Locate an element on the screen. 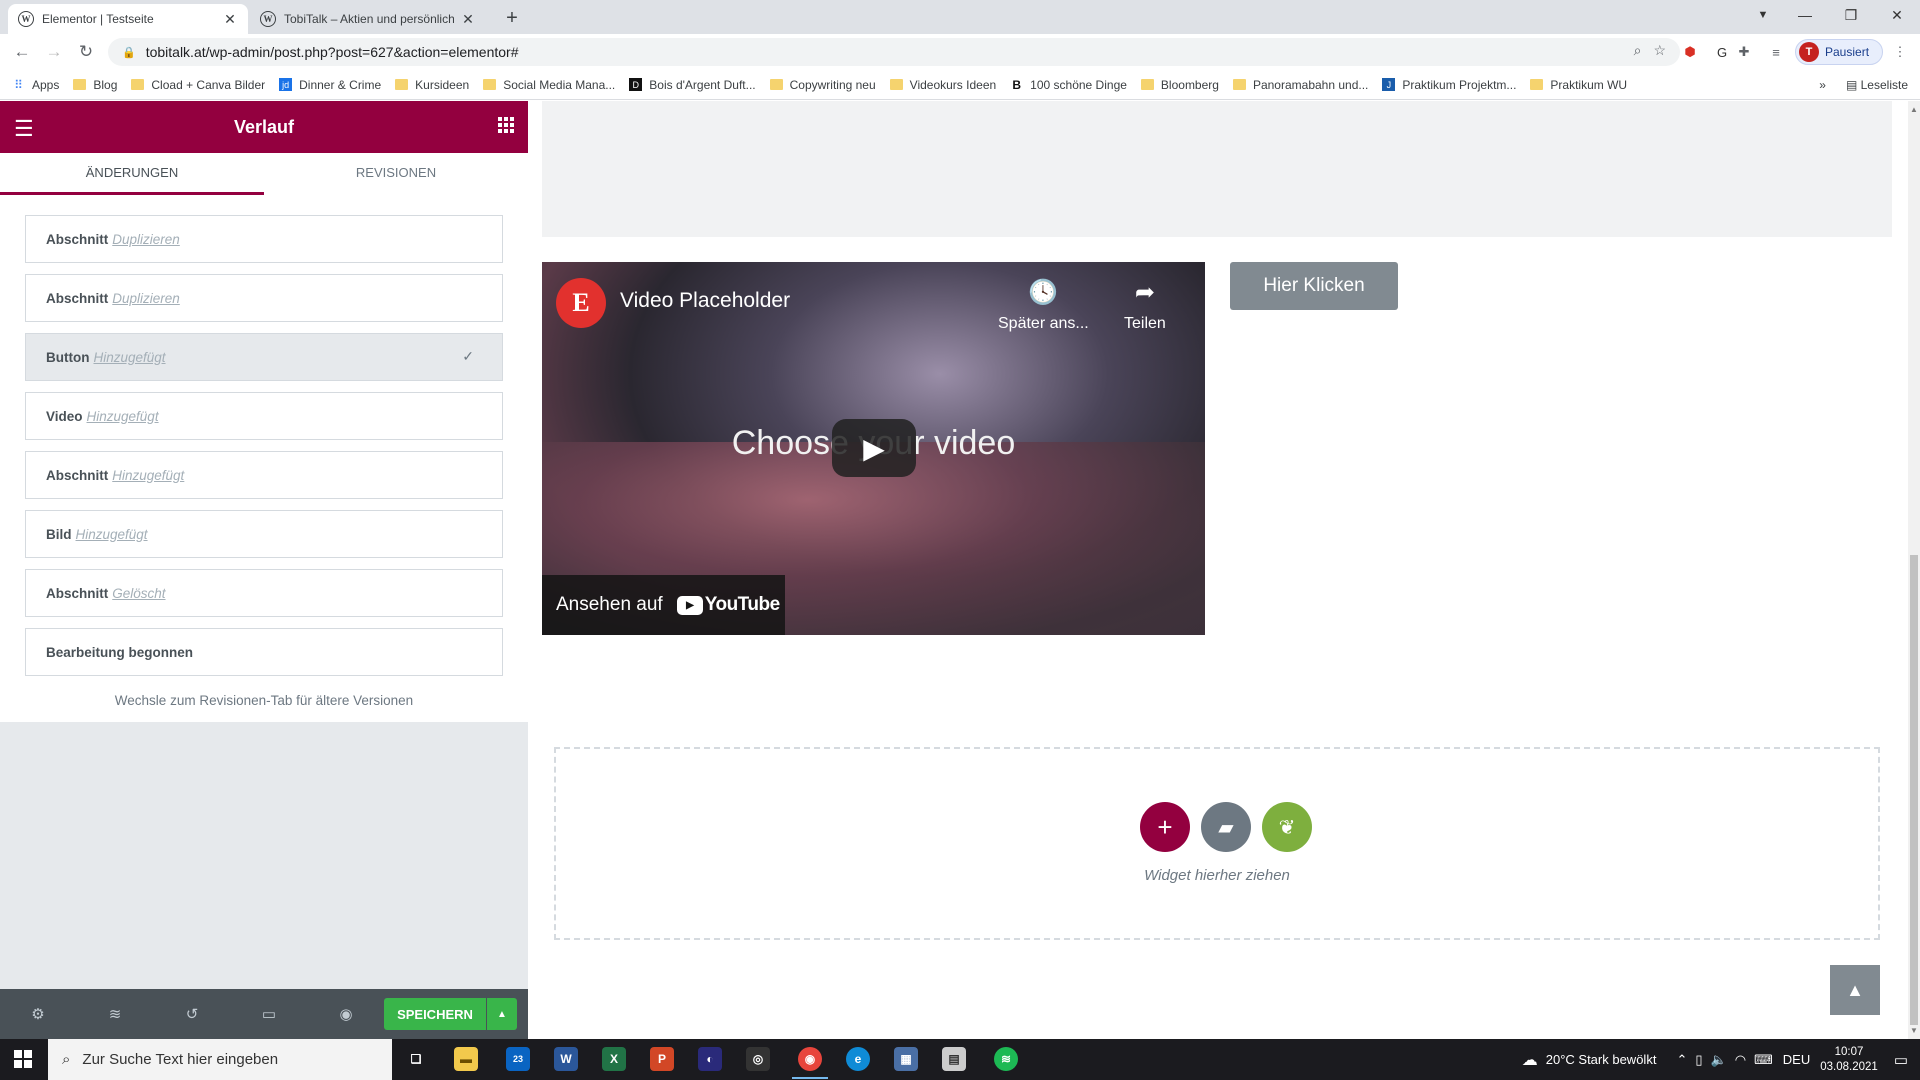 Image resolution: width=1920 pixels, height=1080 pixels. windows-start-icon is located at coordinates (23, 1059).